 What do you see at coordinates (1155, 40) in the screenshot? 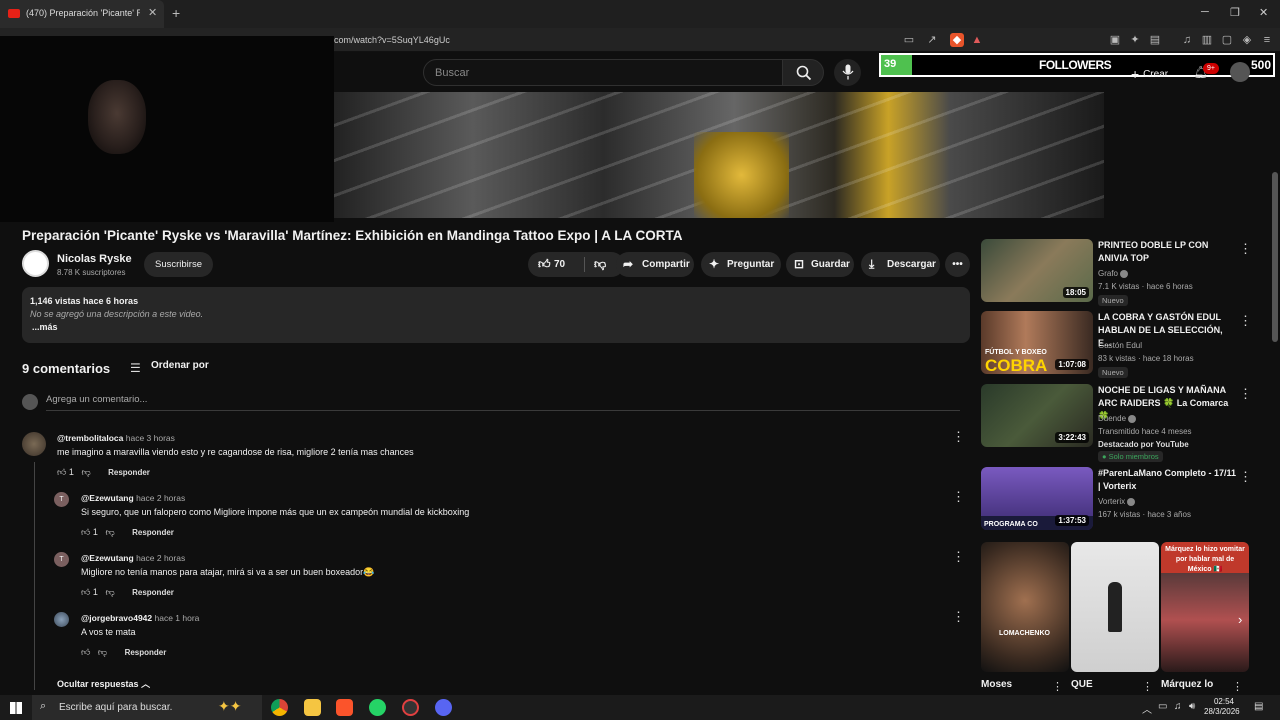
I see `reader-icon: ▤` at bounding box center [1155, 40].